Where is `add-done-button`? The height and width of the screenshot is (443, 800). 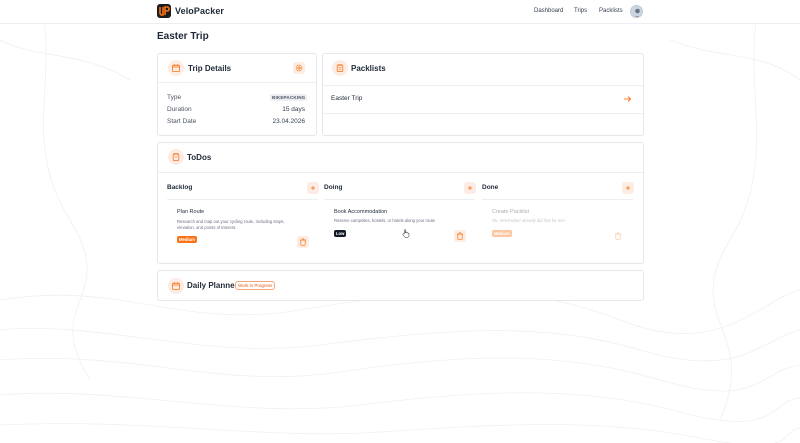
add-done-button is located at coordinates (628, 188).